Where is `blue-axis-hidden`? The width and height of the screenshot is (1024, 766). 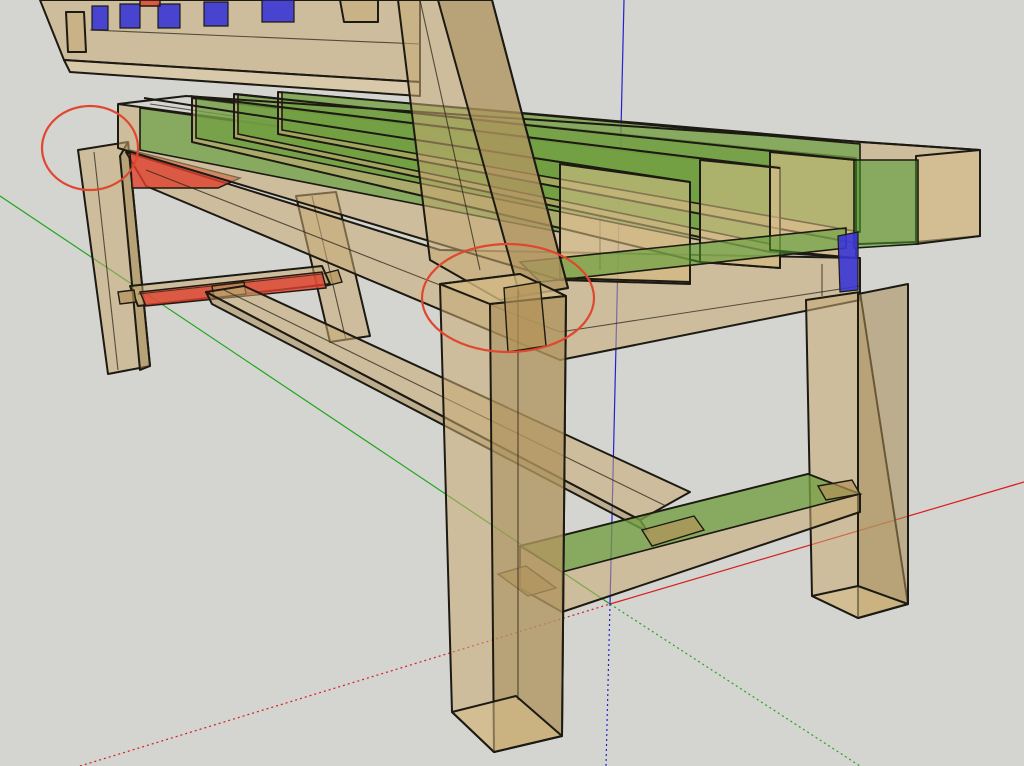 blue-axis-hidden is located at coordinates (608, 684).